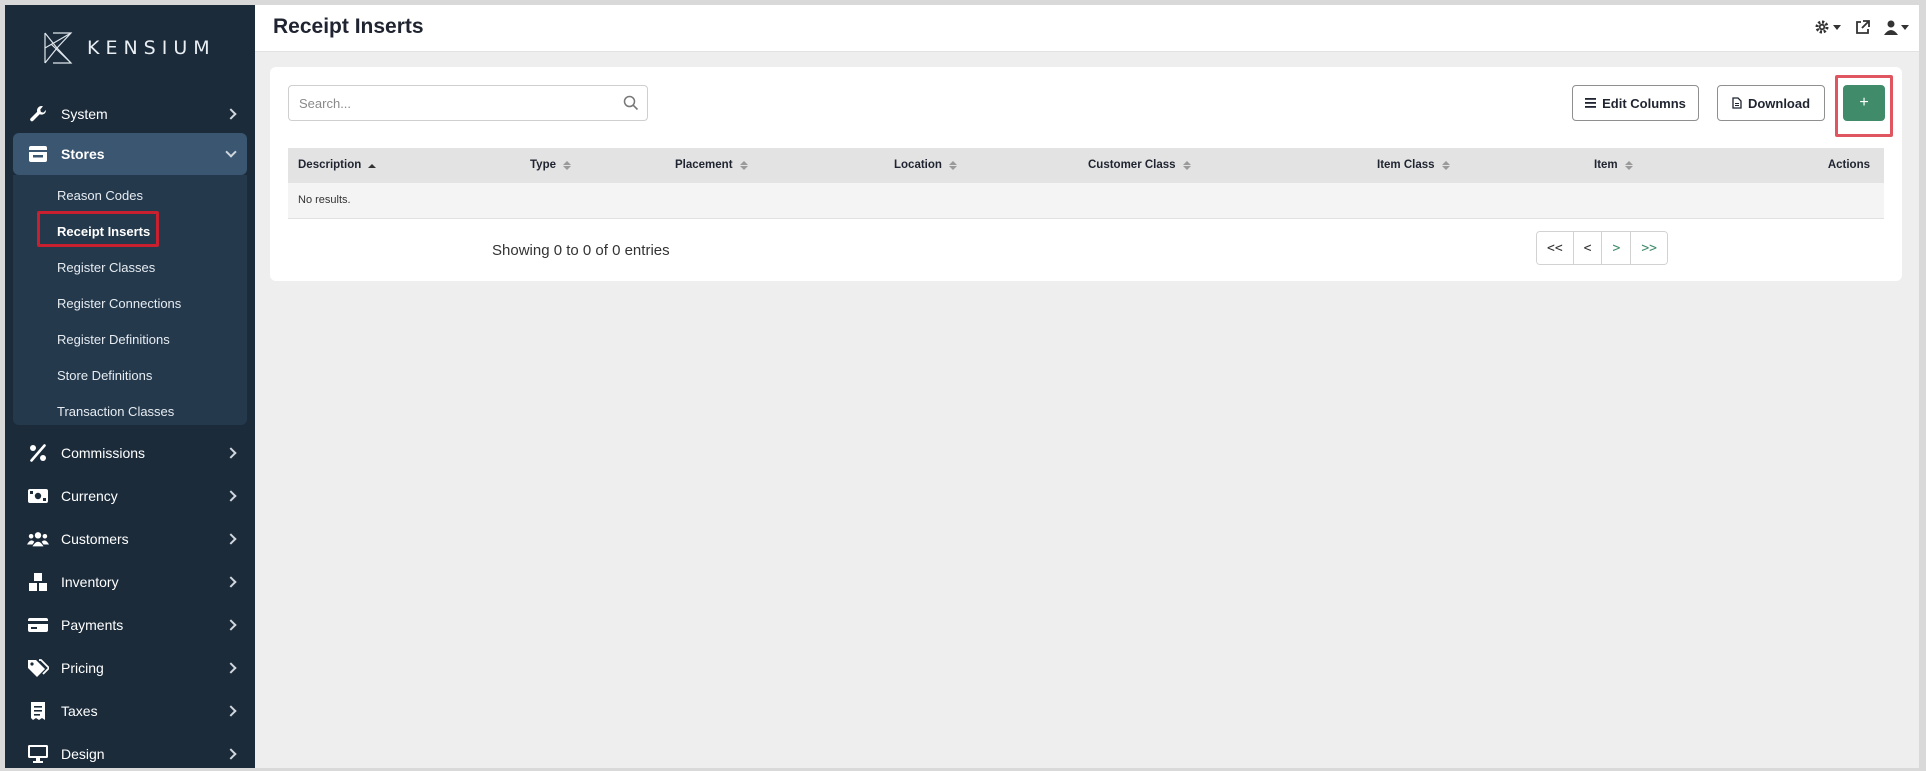 This screenshot has height=771, width=1926. Describe the element at coordinates (130, 539) in the screenshot. I see `sidebar-item-customers: Customers` at that location.